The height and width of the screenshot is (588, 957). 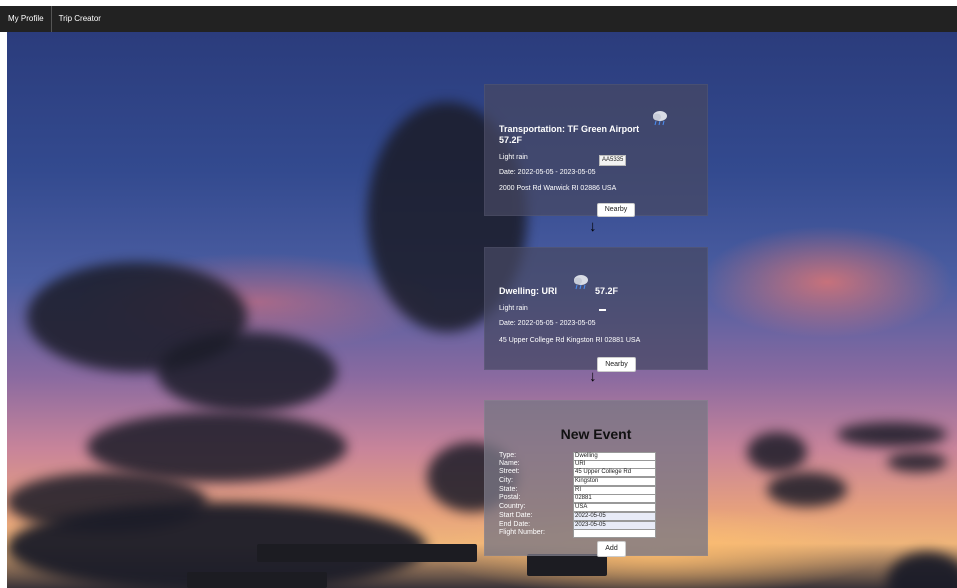 I want to click on label-flight-number: Flight Number:, so click(x=522, y=532).